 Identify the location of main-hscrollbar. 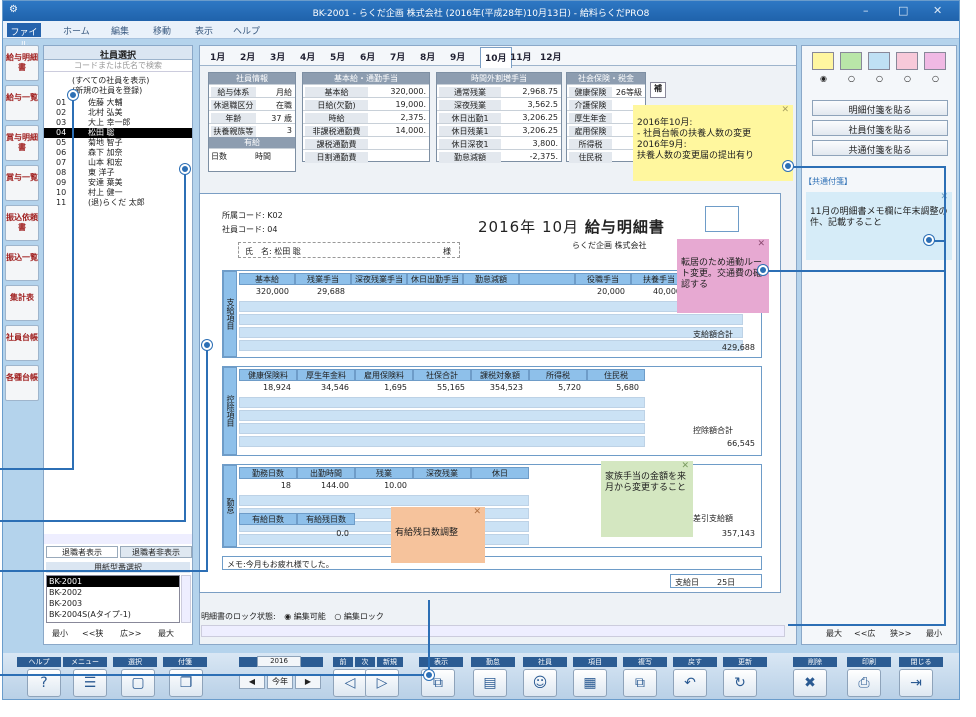
(493, 631).